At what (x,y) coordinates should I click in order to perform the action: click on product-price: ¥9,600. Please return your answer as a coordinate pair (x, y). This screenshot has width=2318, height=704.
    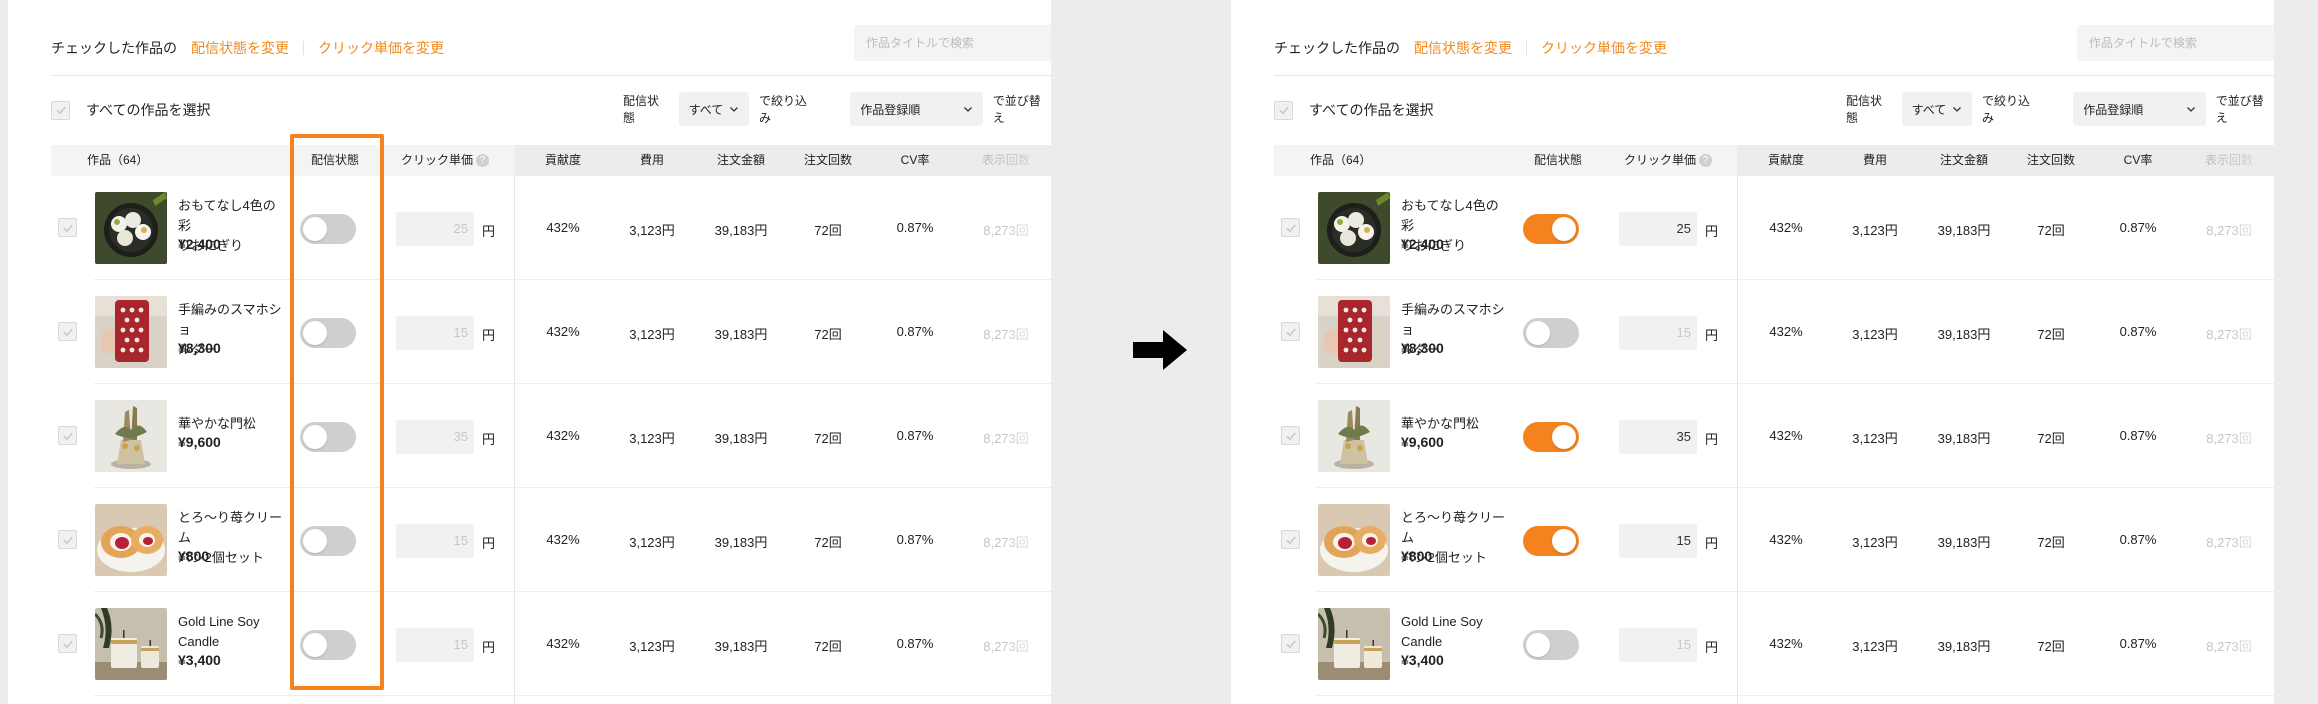
    Looking at the image, I should click on (199, 442).